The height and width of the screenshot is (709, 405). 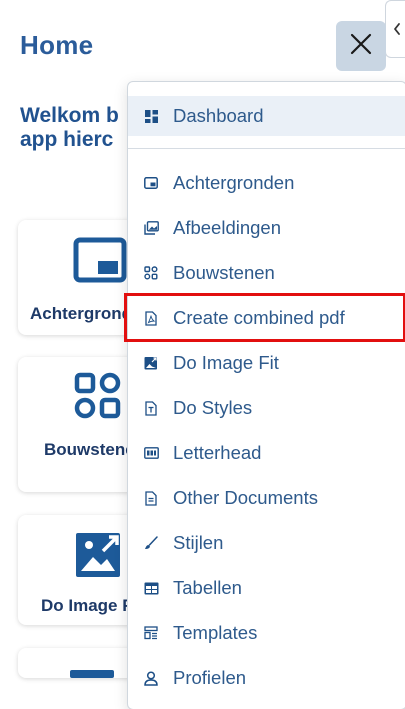 I want to click on sidebar-collapse-tab, so click(x=395, y=29).